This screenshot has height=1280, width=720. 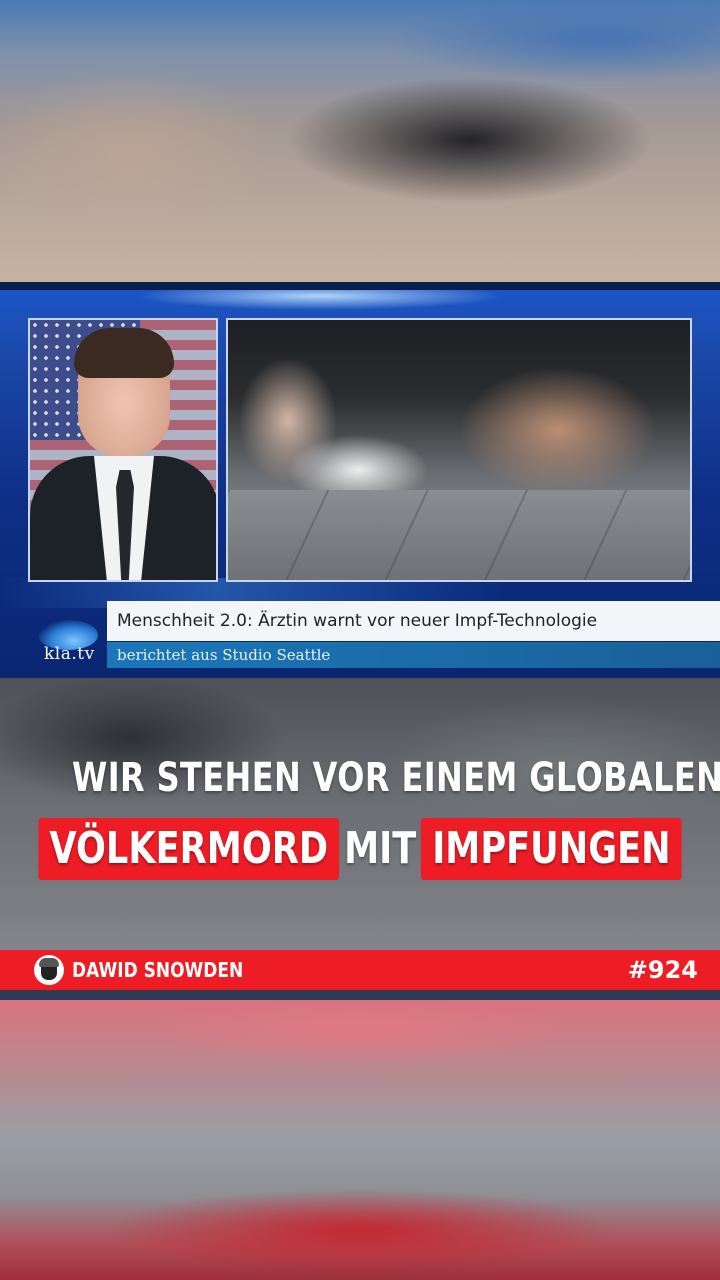 I want to click on footage-video-box, so click(x=459, y=450).